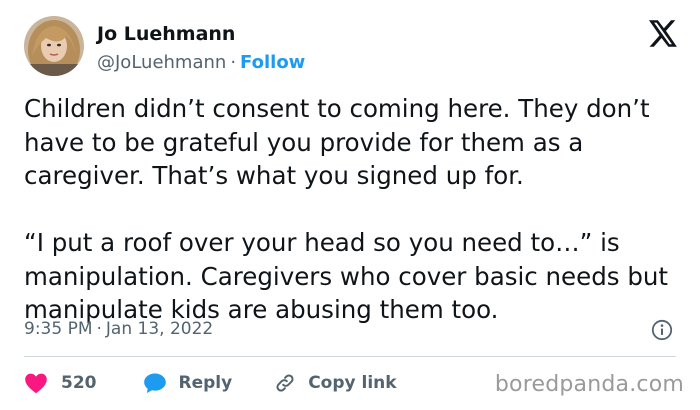 This screenshot has width=700, height=410. What do you see at coordinates (60, 383) in the screenshot?
I see `like-button: 520` at bounding box center [60, 383].